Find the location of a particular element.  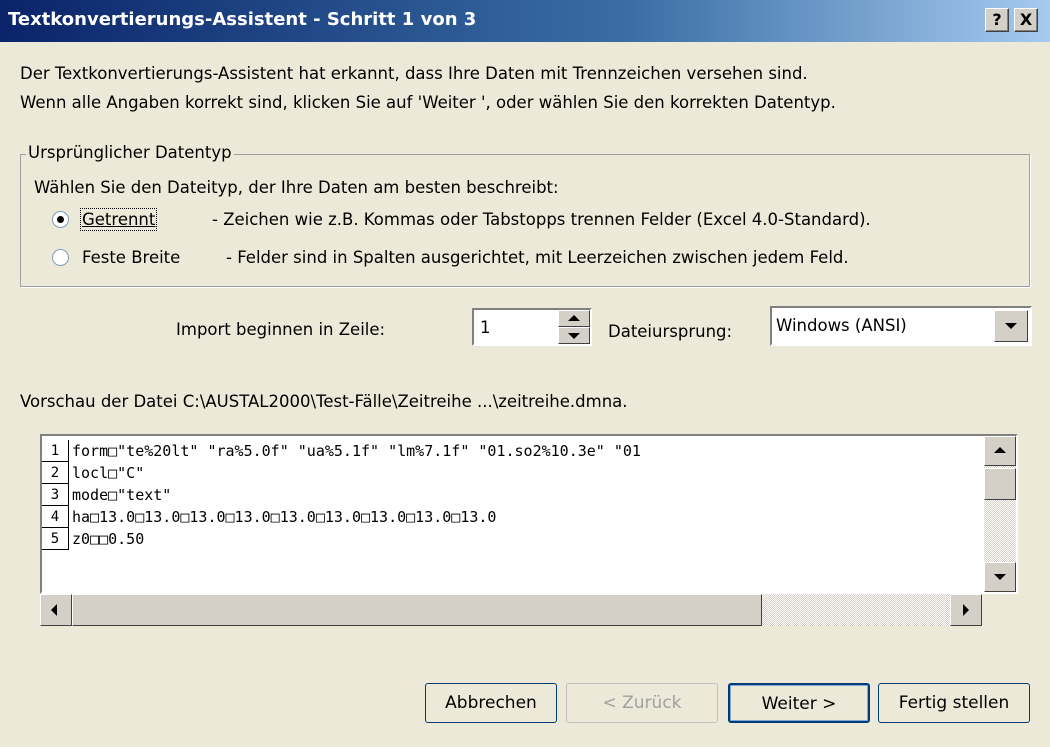

scroll-left-button is located at coordinates (56, 610).